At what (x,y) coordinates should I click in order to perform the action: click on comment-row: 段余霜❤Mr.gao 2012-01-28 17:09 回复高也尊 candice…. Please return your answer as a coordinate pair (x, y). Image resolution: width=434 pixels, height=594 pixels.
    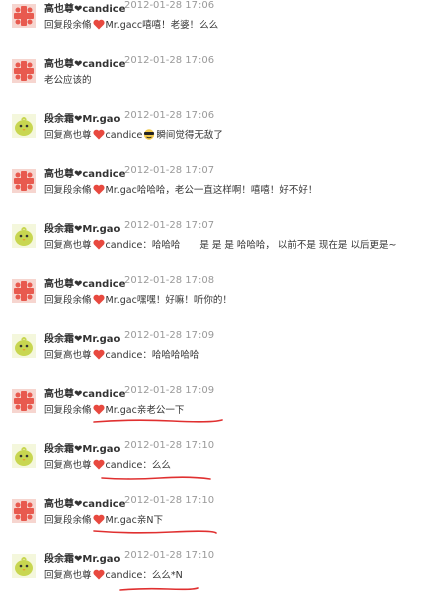
    Looking at the image, I should click on (217, 357).